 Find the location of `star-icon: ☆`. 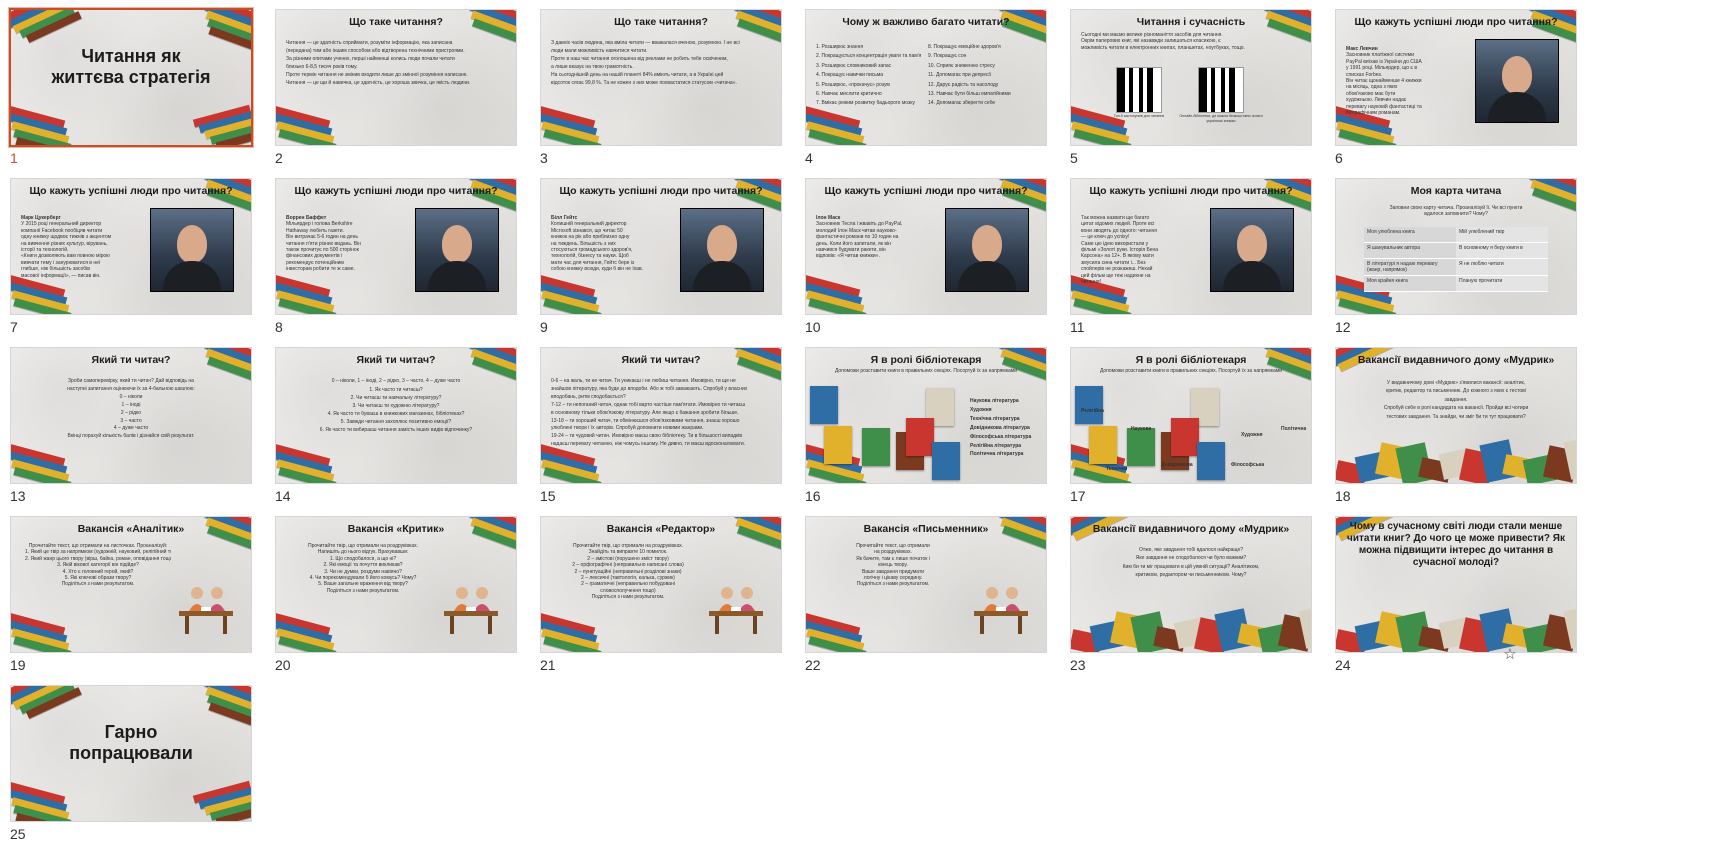

star-icon: ☆ is located at coordinates (1510, 655).